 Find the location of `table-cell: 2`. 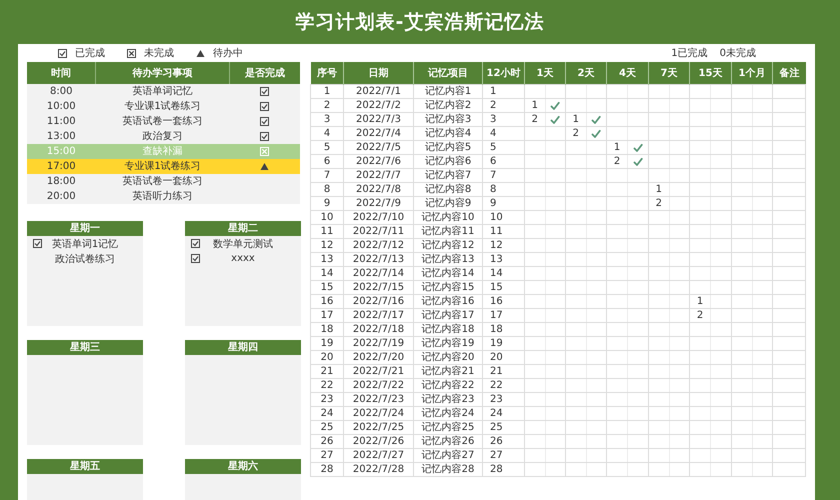

table-cell: 2 is located at coordinates (327, 105).